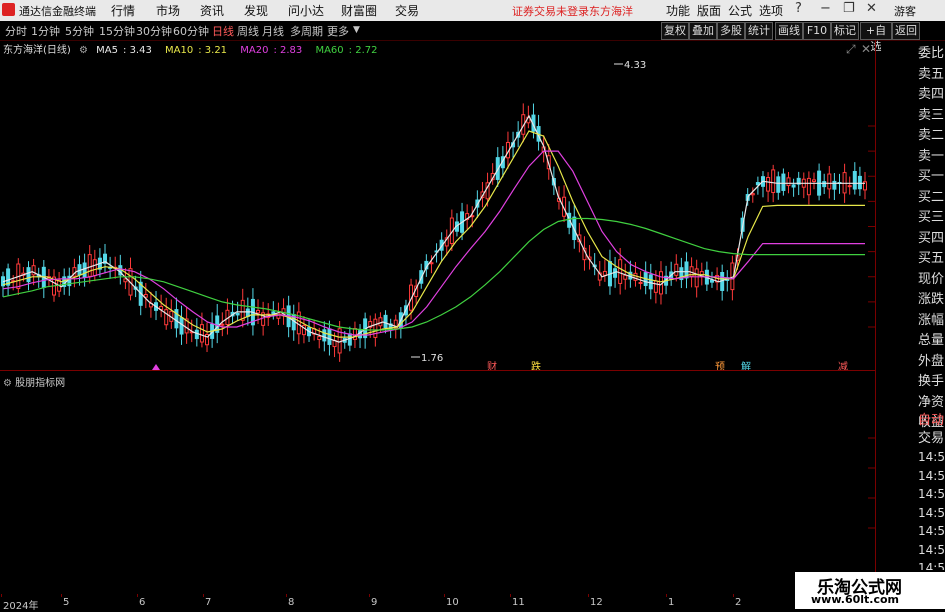 The width and height of the screenshot is (945, 612). What do you see at coordinates (931, 217) in the screenshot?
I see `quote-label: 买三` at bounding box center [931, 217].